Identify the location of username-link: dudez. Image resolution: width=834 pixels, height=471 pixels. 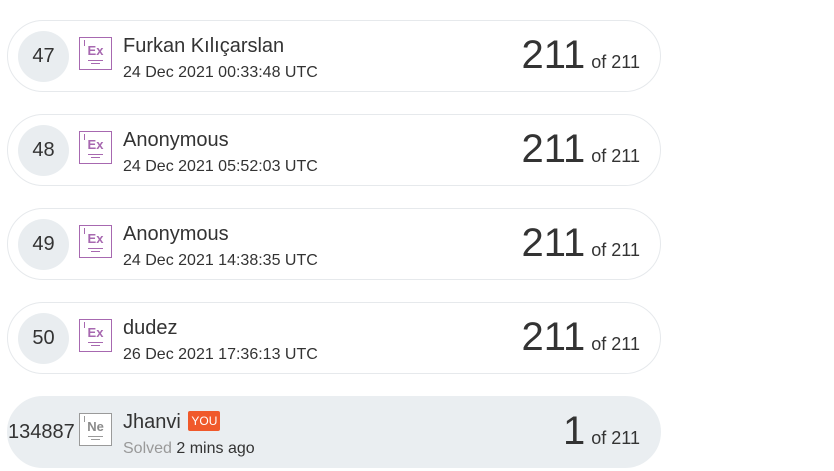
(150, 328).